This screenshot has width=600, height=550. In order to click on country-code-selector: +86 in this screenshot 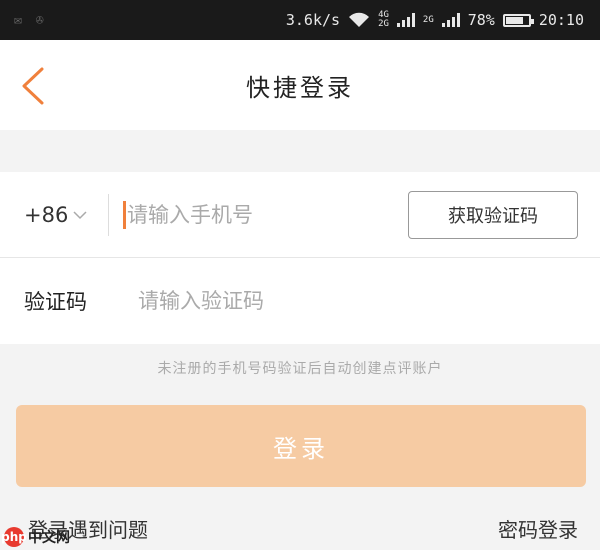, I will do `click(53, 215)`.